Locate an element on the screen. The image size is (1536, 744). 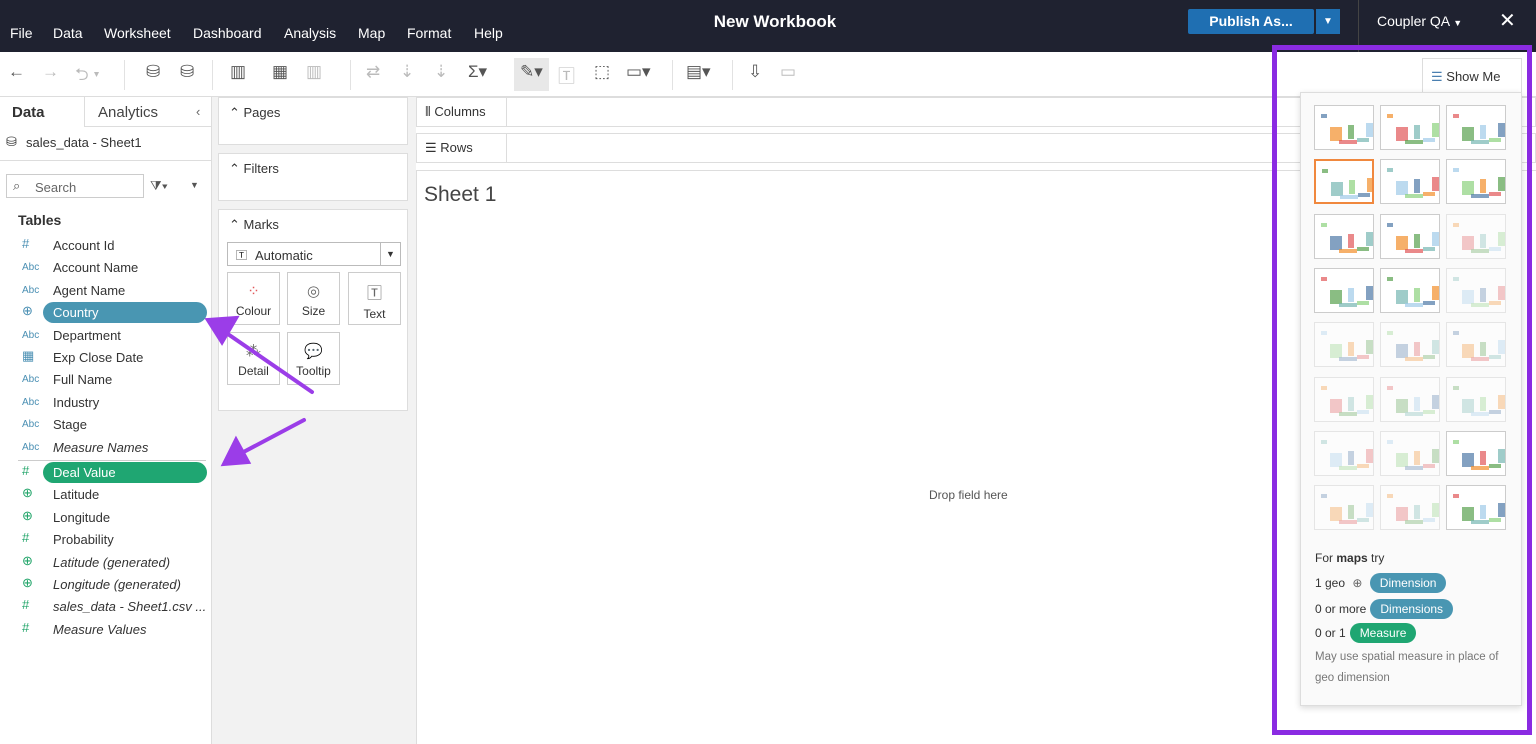
field-longitude-generated-: ⊕ Longitude (generated) is located at coordinates (105, 585).